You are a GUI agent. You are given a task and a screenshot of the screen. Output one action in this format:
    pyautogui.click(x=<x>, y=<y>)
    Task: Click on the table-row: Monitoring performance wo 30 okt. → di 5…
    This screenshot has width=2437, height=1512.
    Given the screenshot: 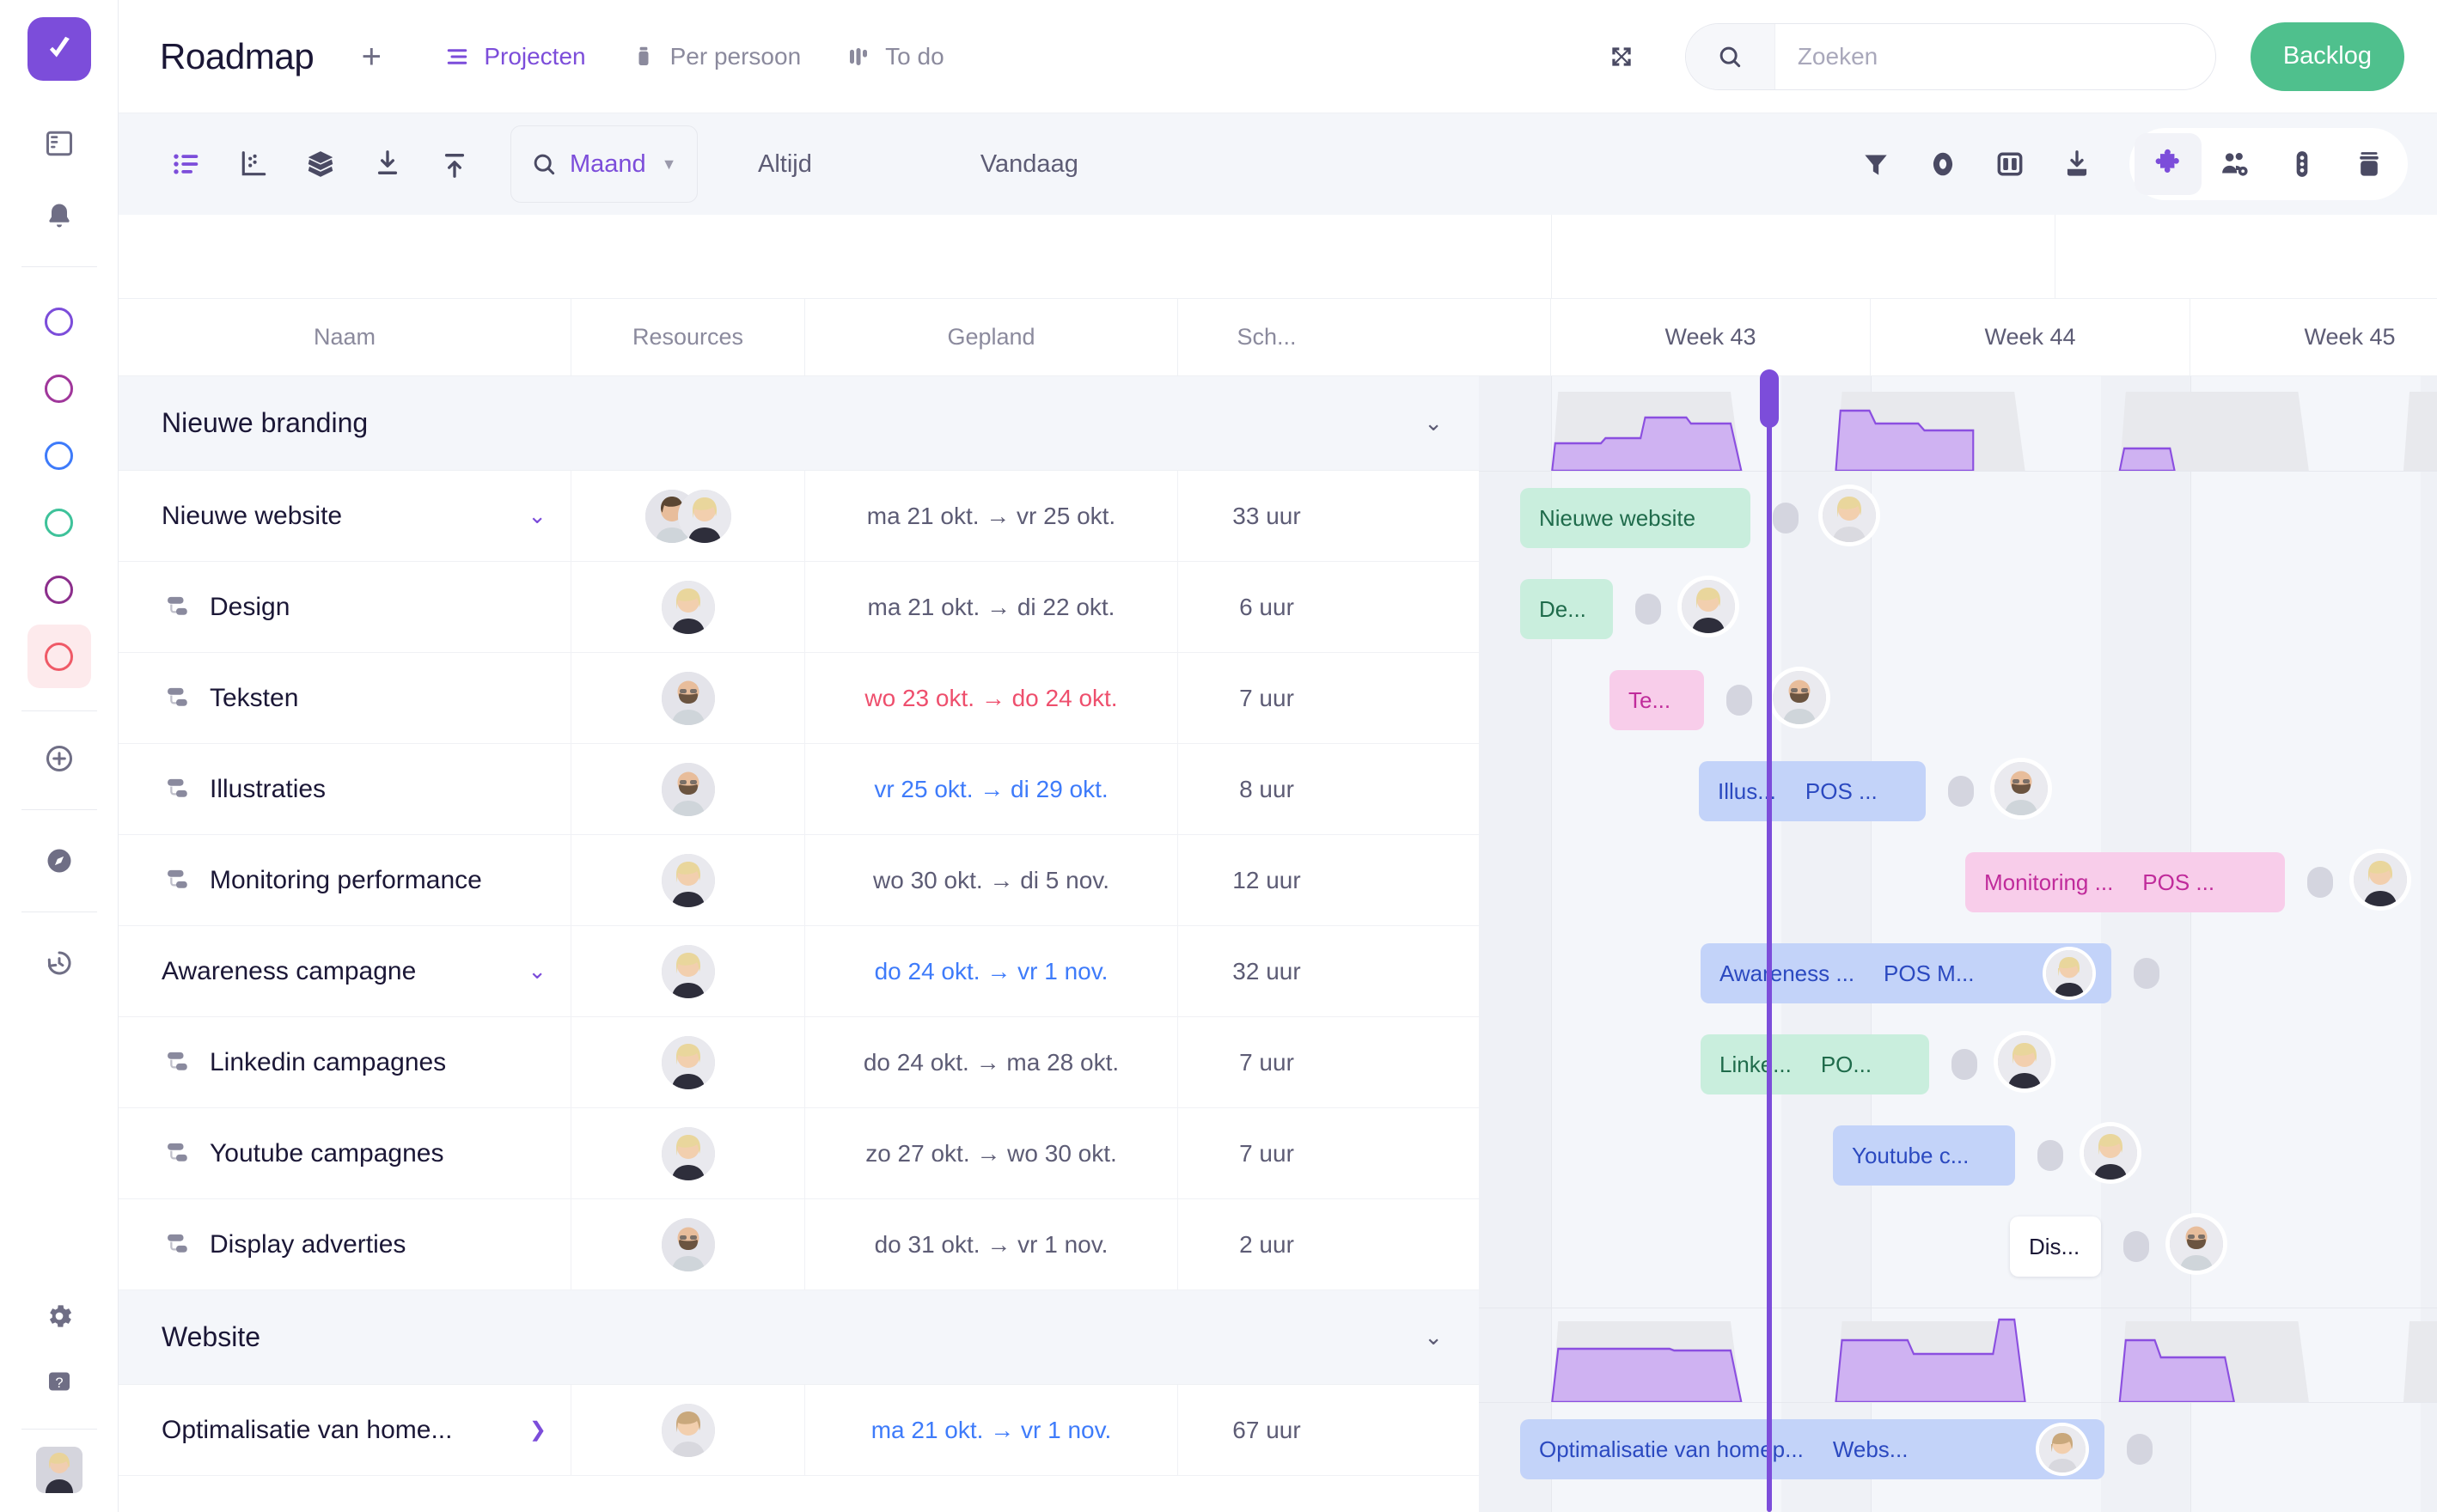 What is the action you would take?
    pyautogui.click(x=799, y=880)
    